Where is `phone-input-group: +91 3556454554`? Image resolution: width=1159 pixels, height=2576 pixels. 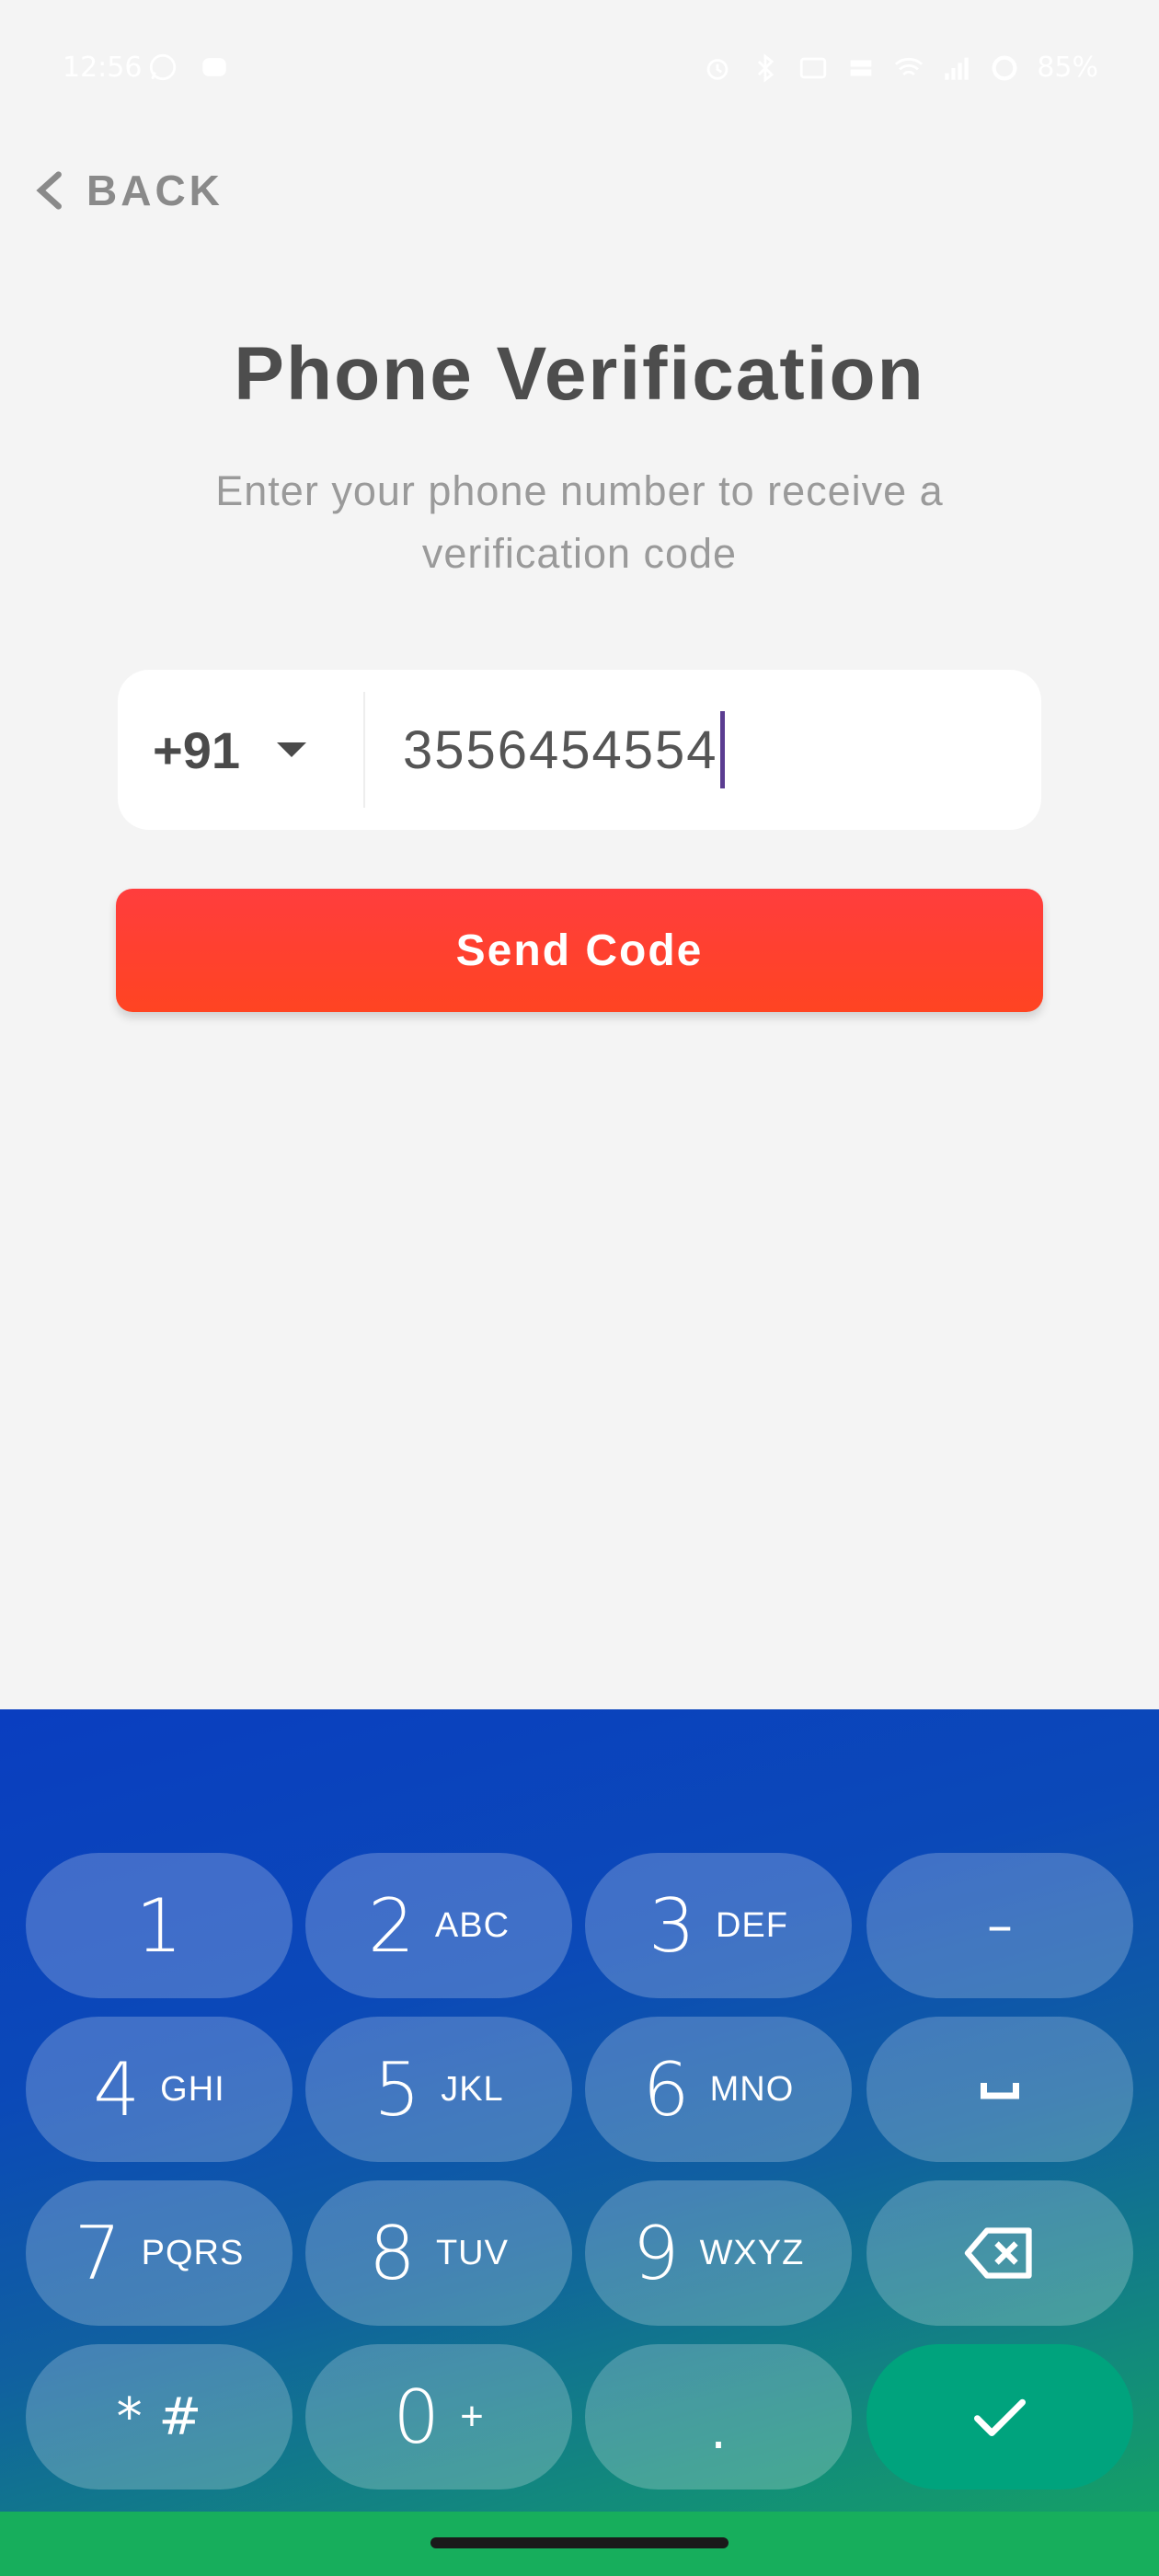
phone-input-group: +91 3556454554 is located at coordinates (579, 750).